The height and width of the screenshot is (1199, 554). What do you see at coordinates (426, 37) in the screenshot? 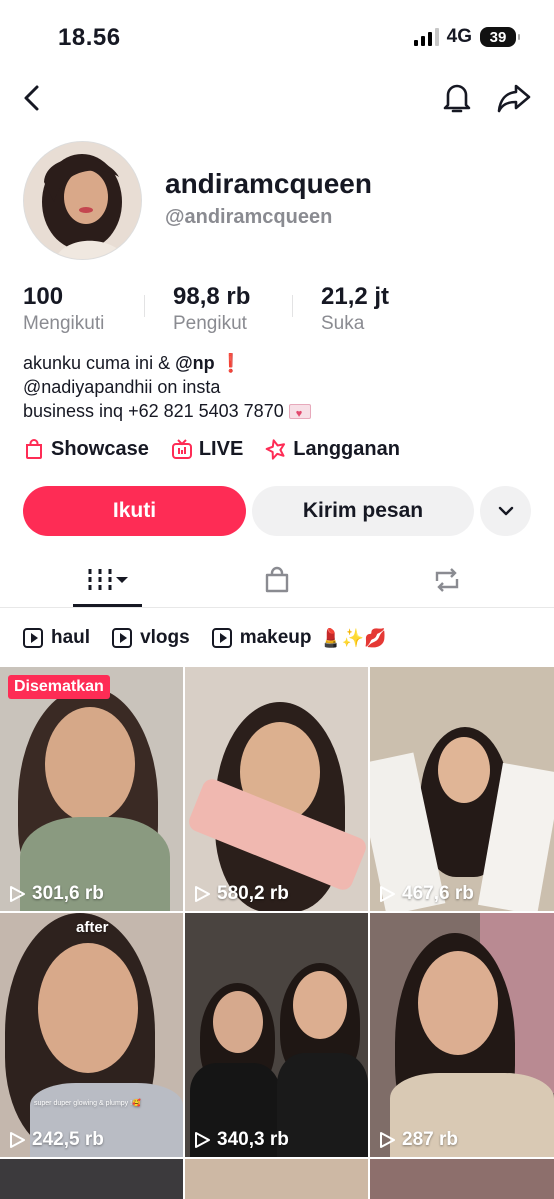
I see `signal-icon` at bounding box center [426, 37].